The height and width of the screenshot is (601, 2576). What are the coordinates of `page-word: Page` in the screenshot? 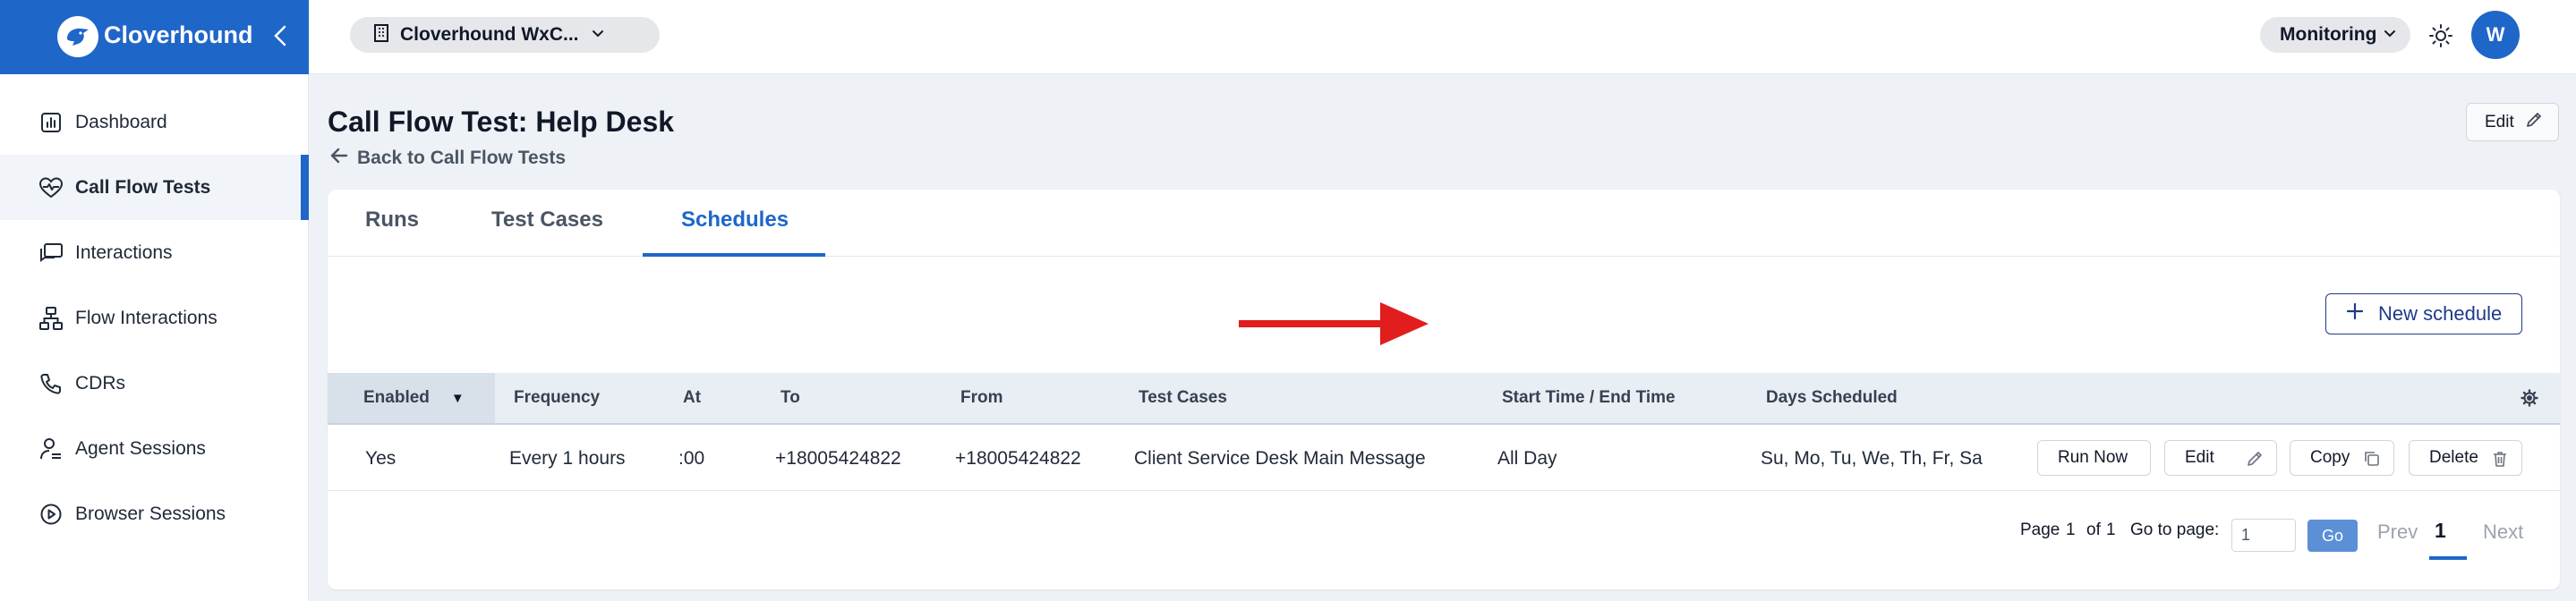 It's located at (2040, 530).